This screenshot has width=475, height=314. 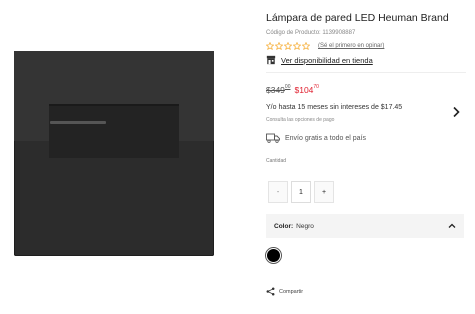 What do you see at coordinates (305, 226) in the screenshot?
I see `color-value: Negro` at bounding box center [305, 226].